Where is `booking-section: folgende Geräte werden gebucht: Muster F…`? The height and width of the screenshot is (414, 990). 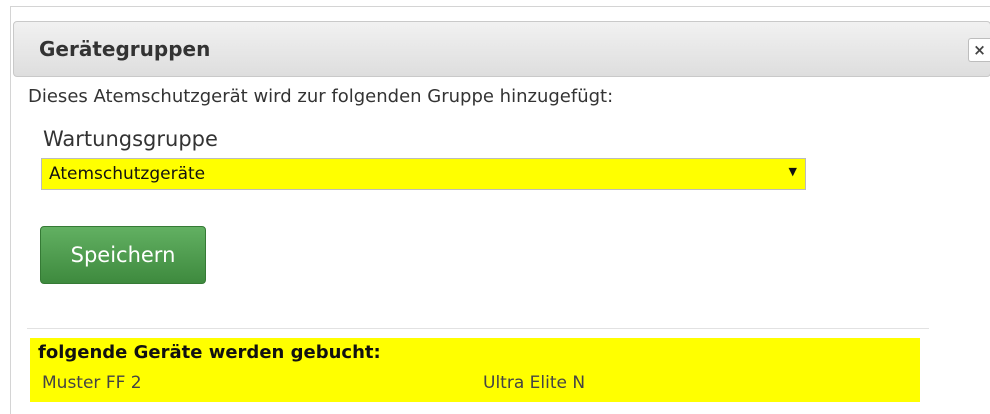
booking-section: folgende Geräte werden gebucht: Muster F… is located at coordinates (475, 370).